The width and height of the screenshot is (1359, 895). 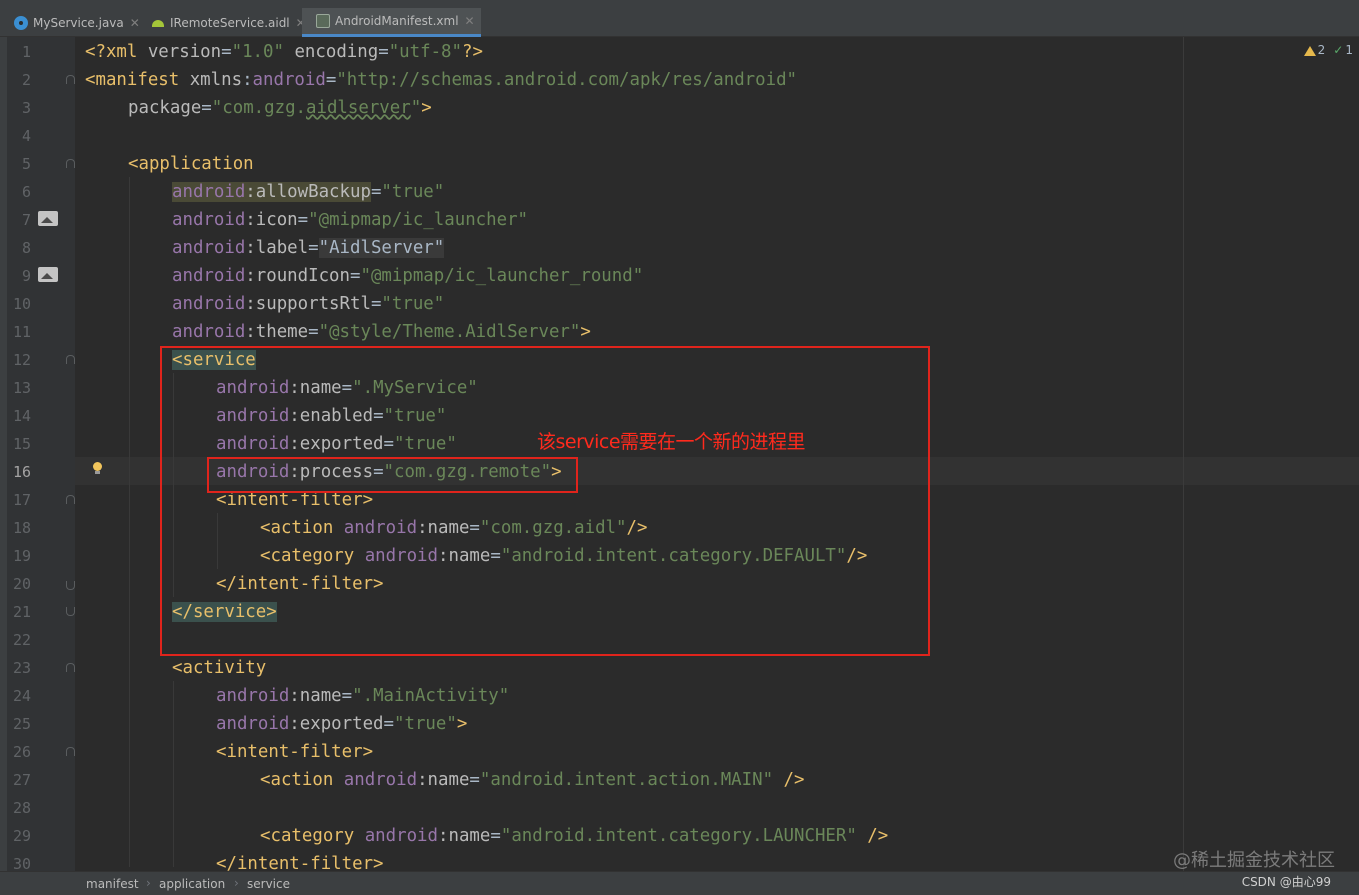 What do you see at coordinates (431, 696) in the screenshot?
I see `attr-value: ".MainActivity"` at bounding box center [431, 696].